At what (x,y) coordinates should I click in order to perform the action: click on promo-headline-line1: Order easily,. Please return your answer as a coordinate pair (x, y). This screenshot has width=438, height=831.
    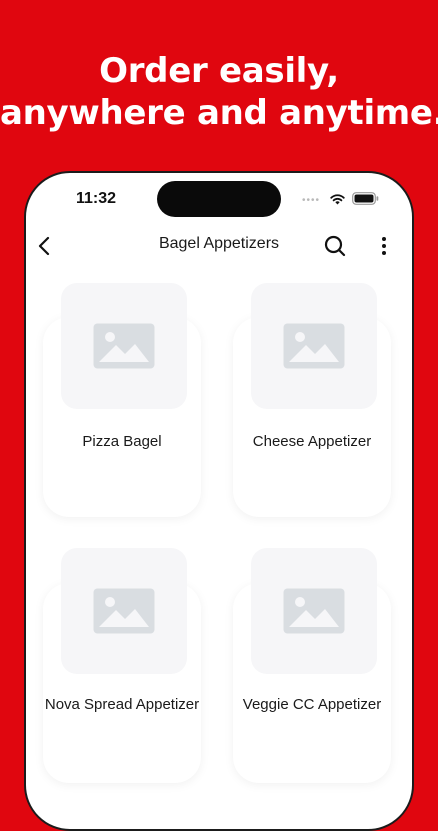
    Looking at the image, I should click on (219, 71).